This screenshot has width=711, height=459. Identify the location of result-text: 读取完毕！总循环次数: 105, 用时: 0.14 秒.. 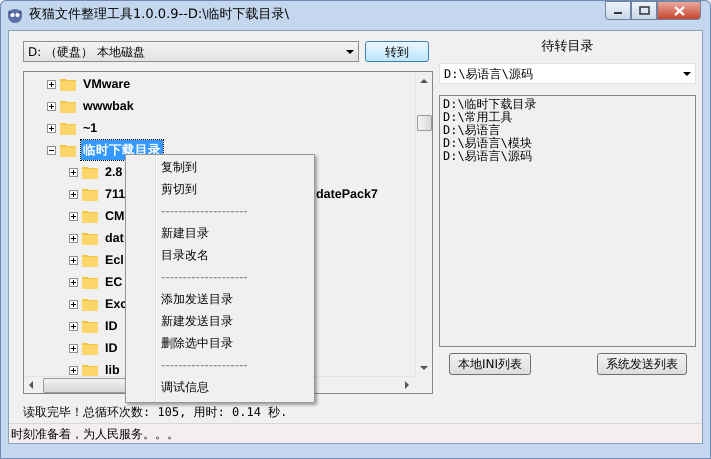
(155, 412).